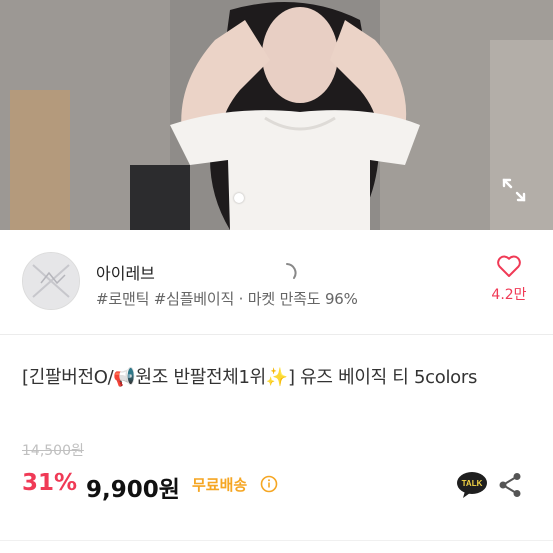 The height and width of the screenshot is (553, 553). What do you see at coordinates (51, 281) in the screenshot?
I see `shop-avatar-icon` at bounding box center [51, 281].